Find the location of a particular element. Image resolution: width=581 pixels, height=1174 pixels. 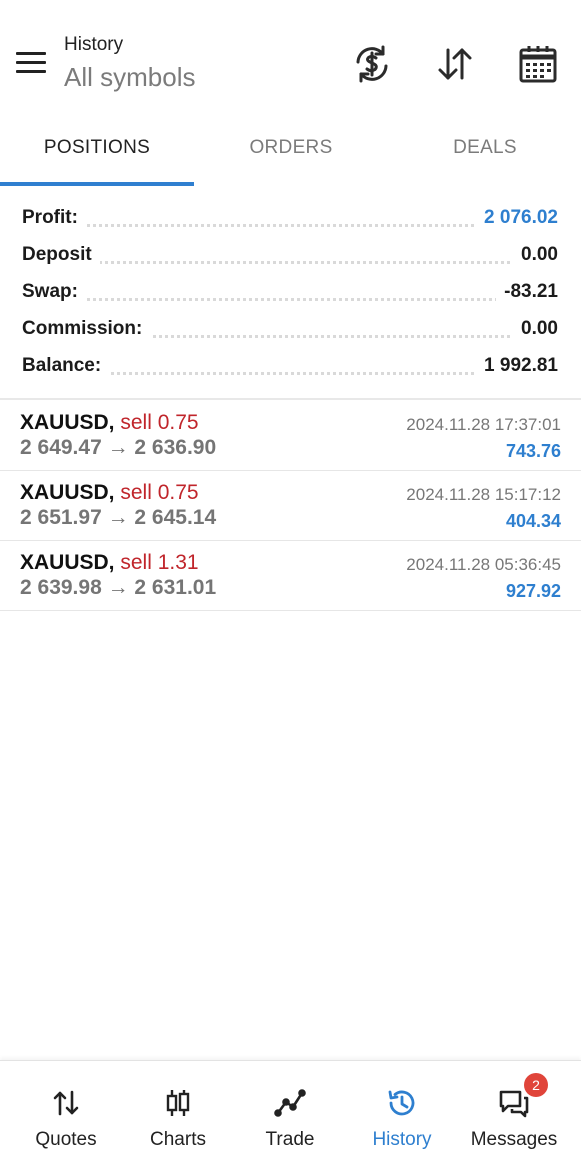

divider is located at coordinates (290, 399).